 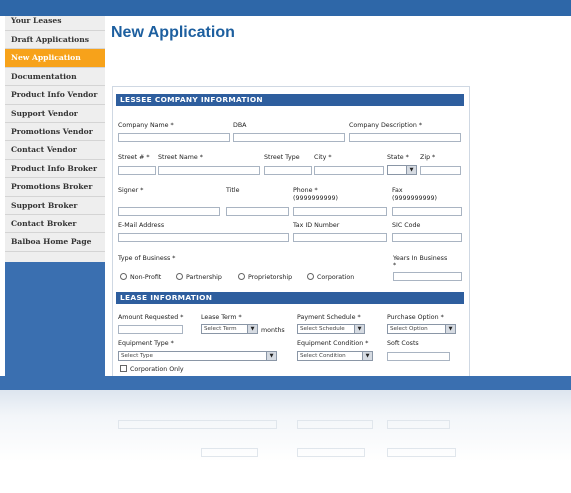 What do you see at coordinates (137, 170) in the screenshot?
I see `street-number-input` at bounding box center [137, 170].